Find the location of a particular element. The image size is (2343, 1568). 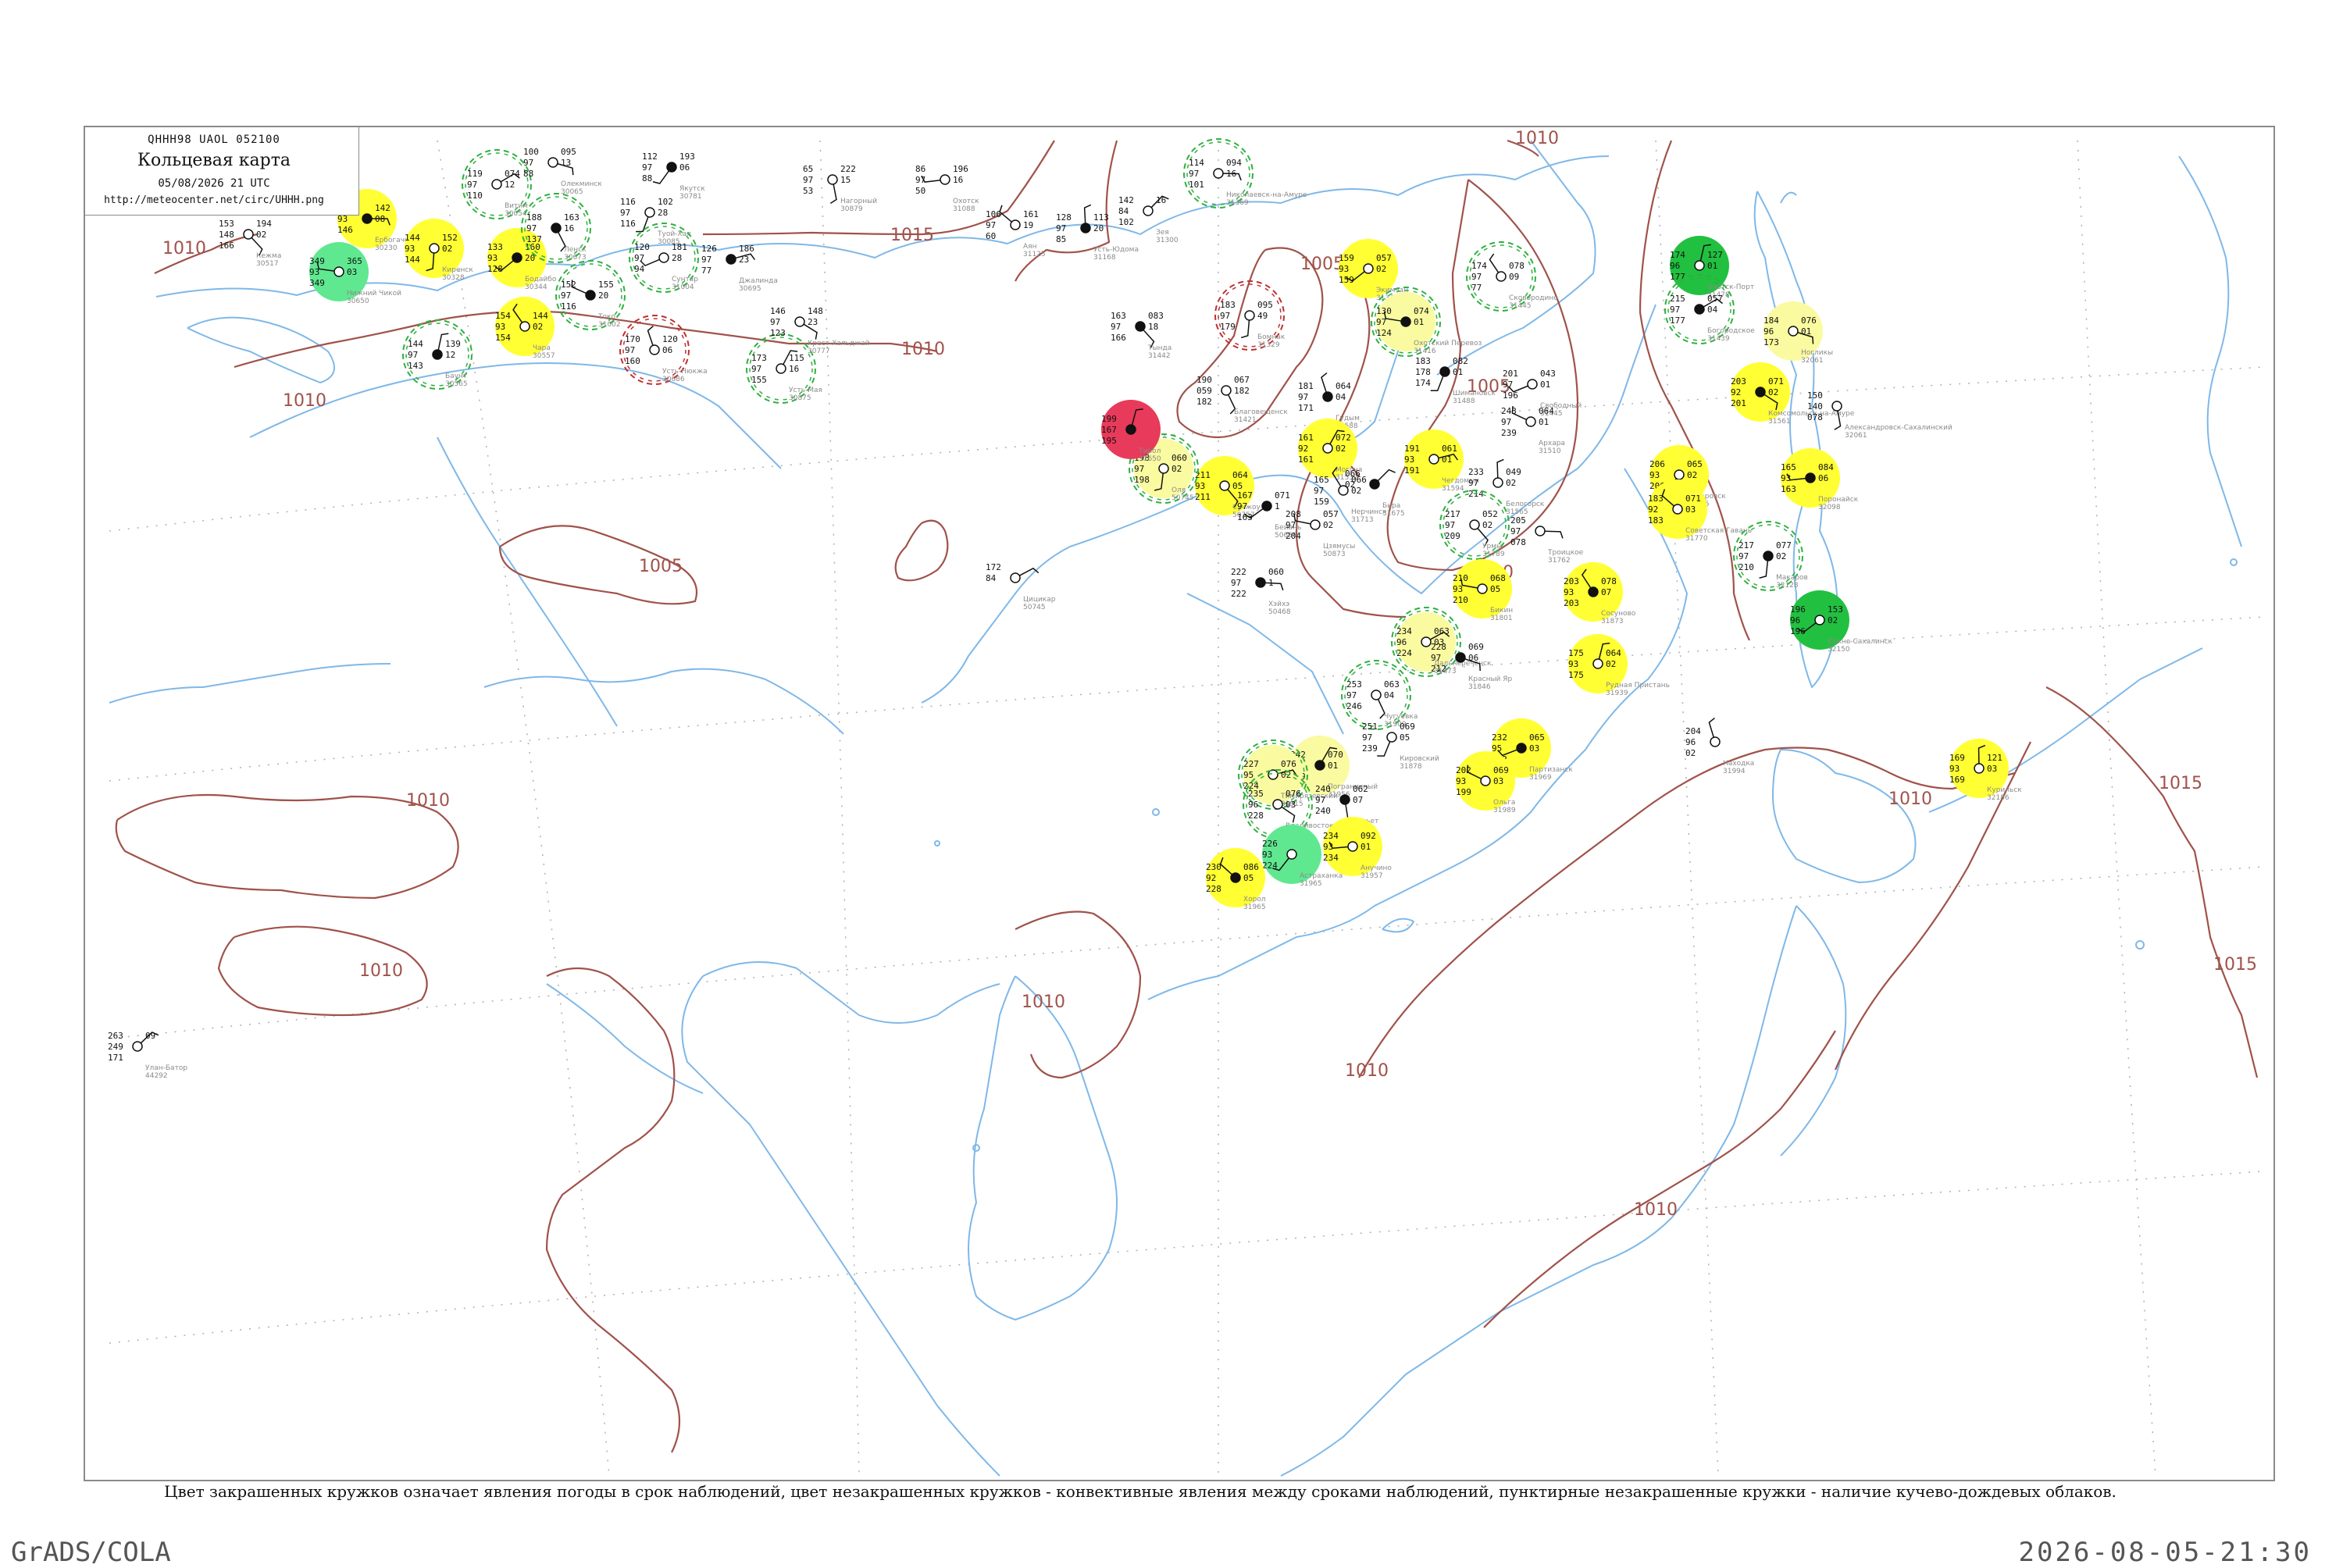

station-name: Астраханка is located at coordinates (1321, 876).